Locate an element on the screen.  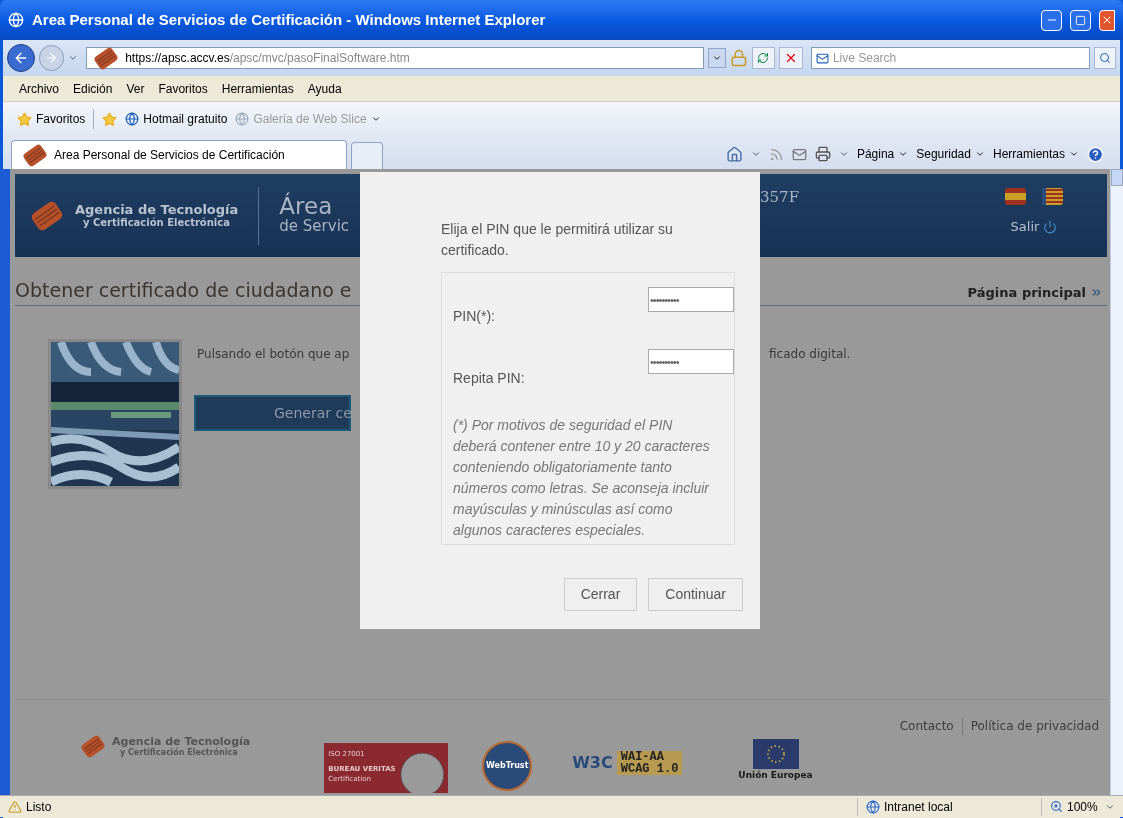
contact-link: Contacto is located at coordinates (930, 726).